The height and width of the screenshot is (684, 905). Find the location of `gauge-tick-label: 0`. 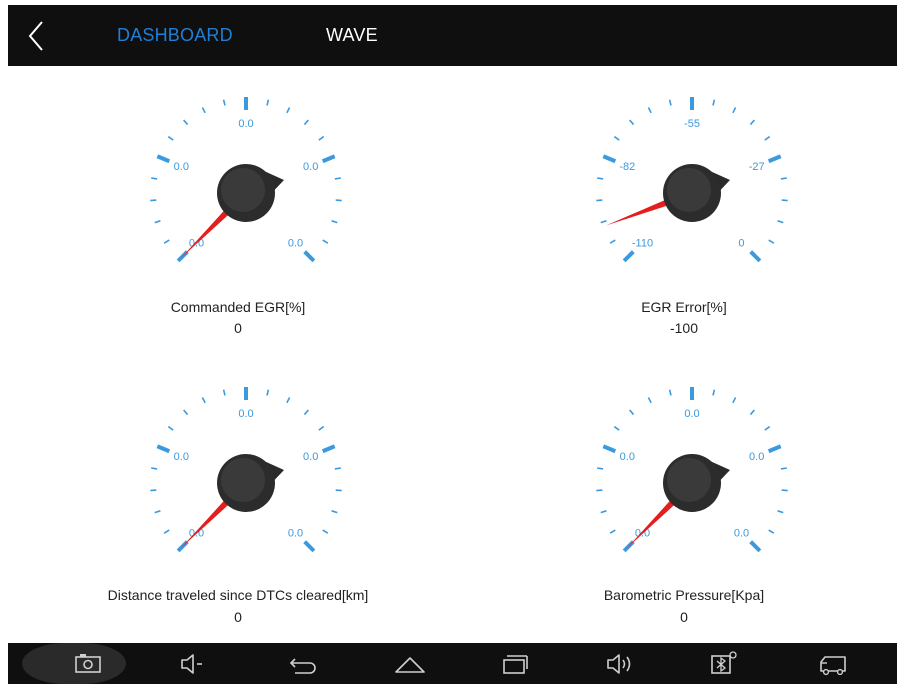

gauge-tick-label: 0 is located at coordinates (741, 243).